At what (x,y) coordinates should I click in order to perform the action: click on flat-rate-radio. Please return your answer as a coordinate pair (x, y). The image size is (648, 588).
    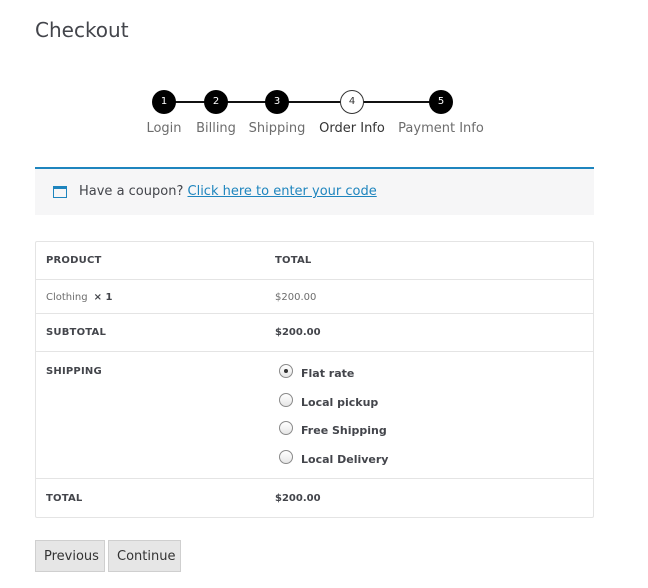
    Looking at the image, I should click on (286, 371).